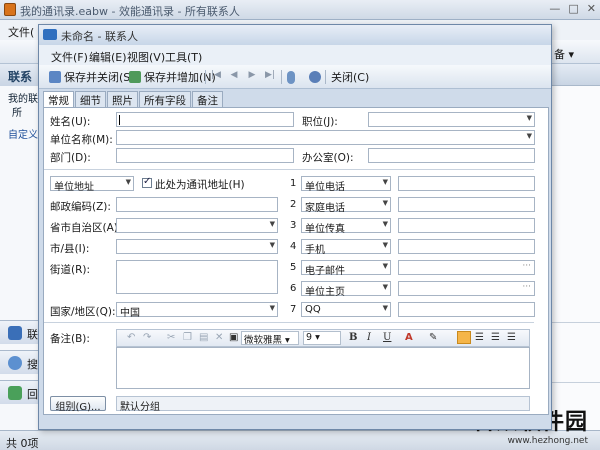  What do you see at coordinates (346, 289) in the screenshot?
I see `phone-6-type-select: 单位主页 ▼` at bounding box center [346, 289].